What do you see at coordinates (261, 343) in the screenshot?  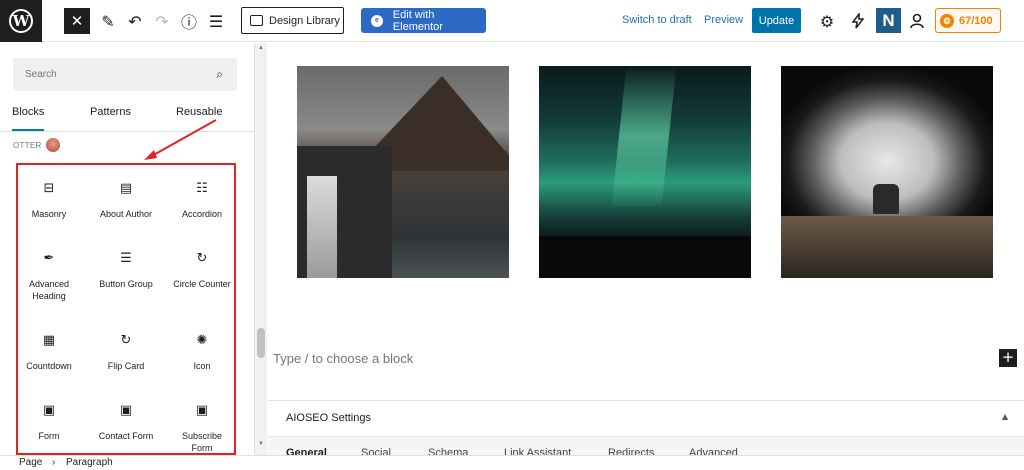 I see `scrollbar-thumb` at bounding box center [261, 343].